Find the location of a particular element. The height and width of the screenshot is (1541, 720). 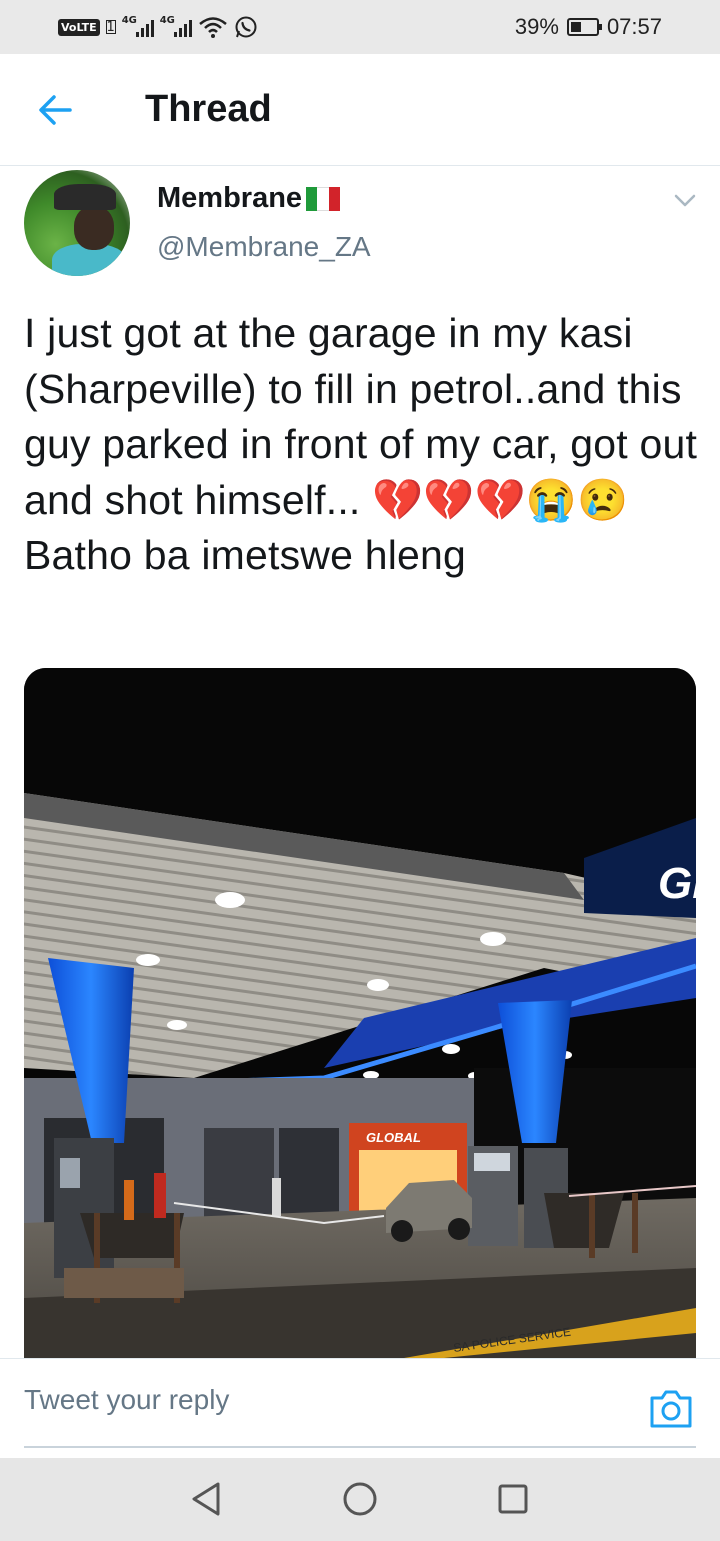

status-left: VoLTE 1 4G 4G is located at coordinates (158, 27).